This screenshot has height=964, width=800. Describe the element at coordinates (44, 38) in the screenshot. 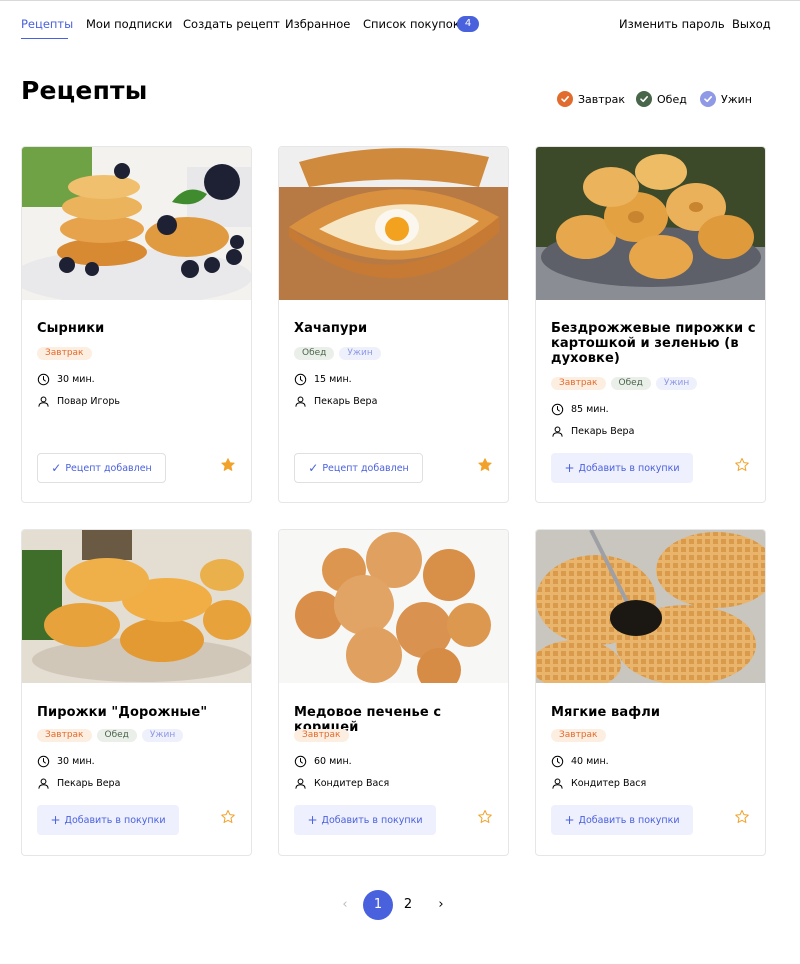

I see `nav-active-underline` at that location.